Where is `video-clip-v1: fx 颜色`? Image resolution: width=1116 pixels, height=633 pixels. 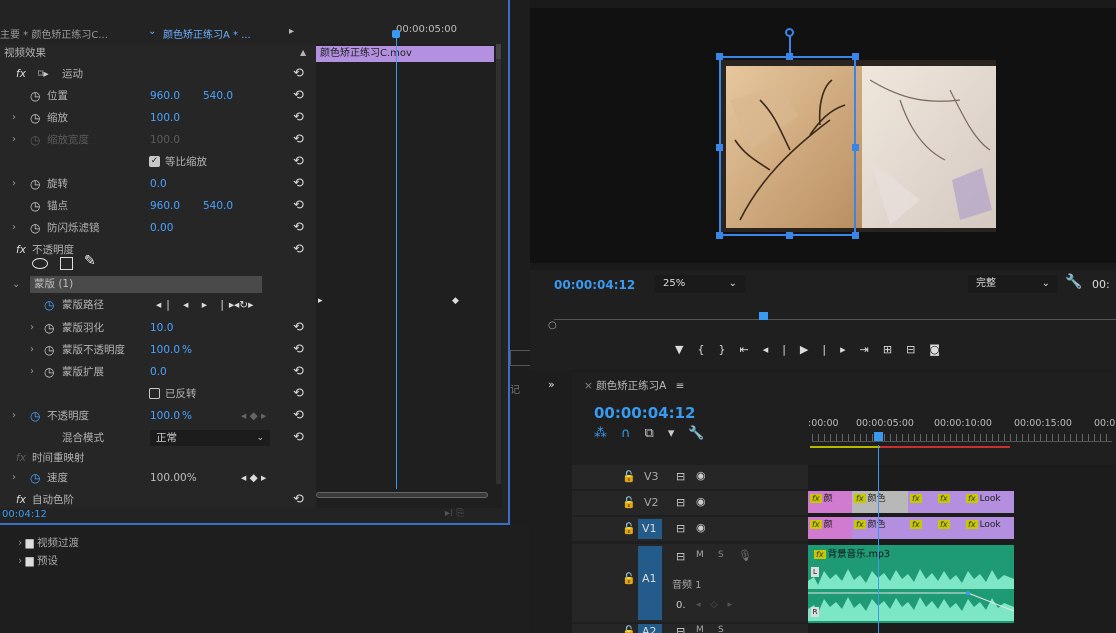
video-clip-v1: fx 颜色 is located at coordinates (880, 528).